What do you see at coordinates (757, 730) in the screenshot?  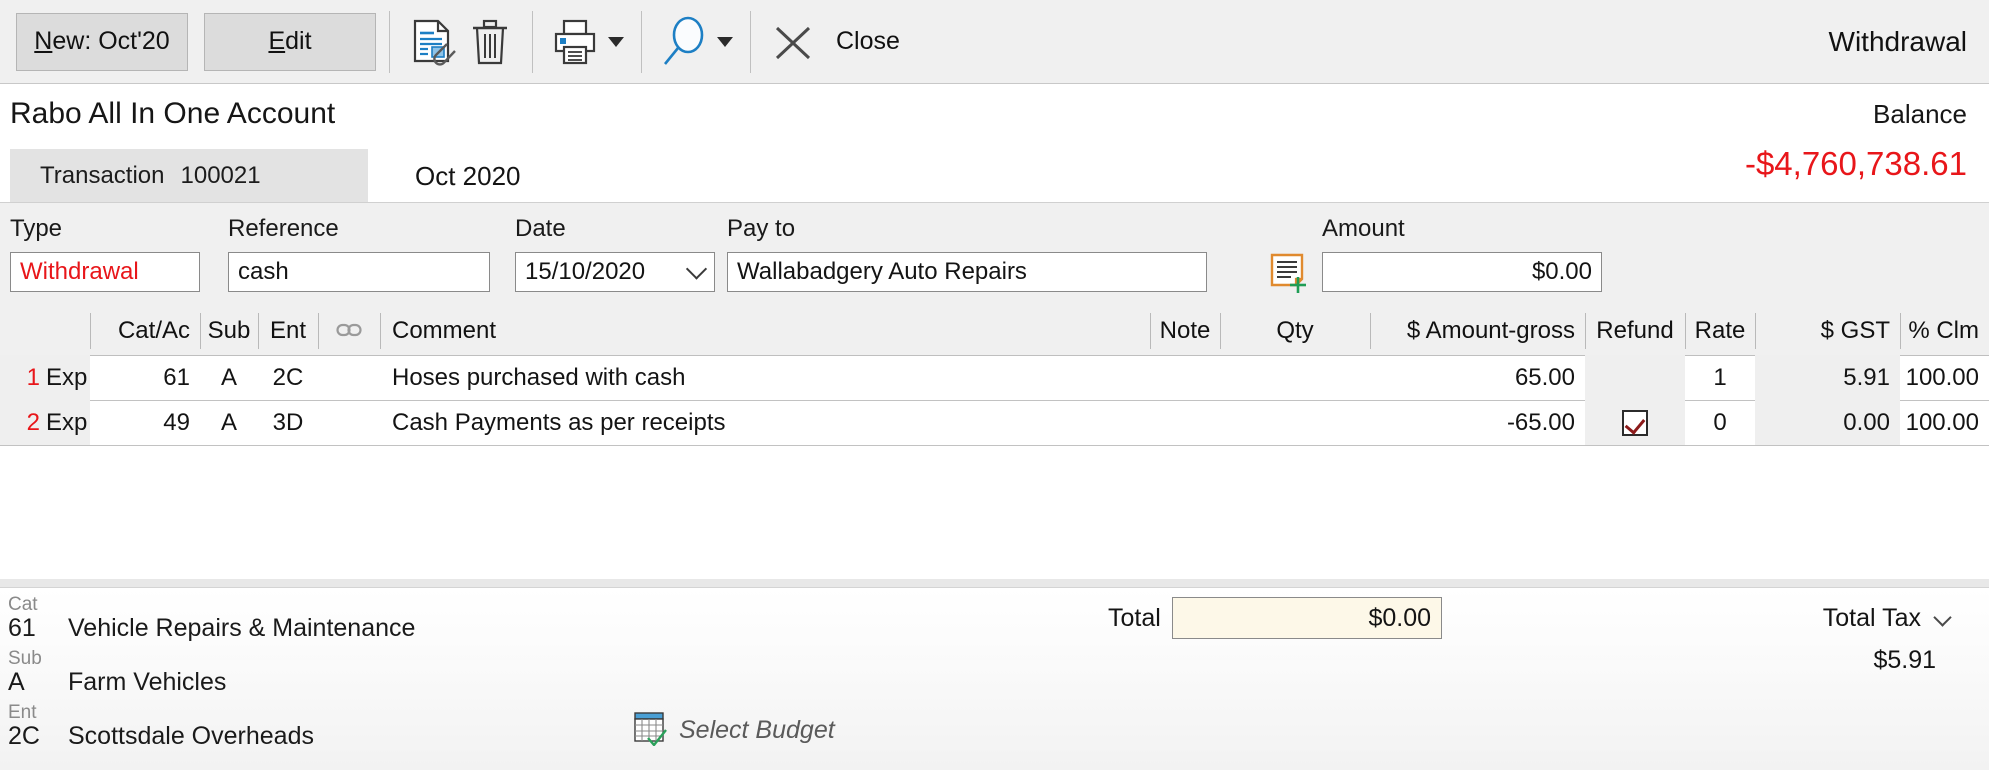 I see `select-budget-label: Select Budget` at bounding box center [757, 730].